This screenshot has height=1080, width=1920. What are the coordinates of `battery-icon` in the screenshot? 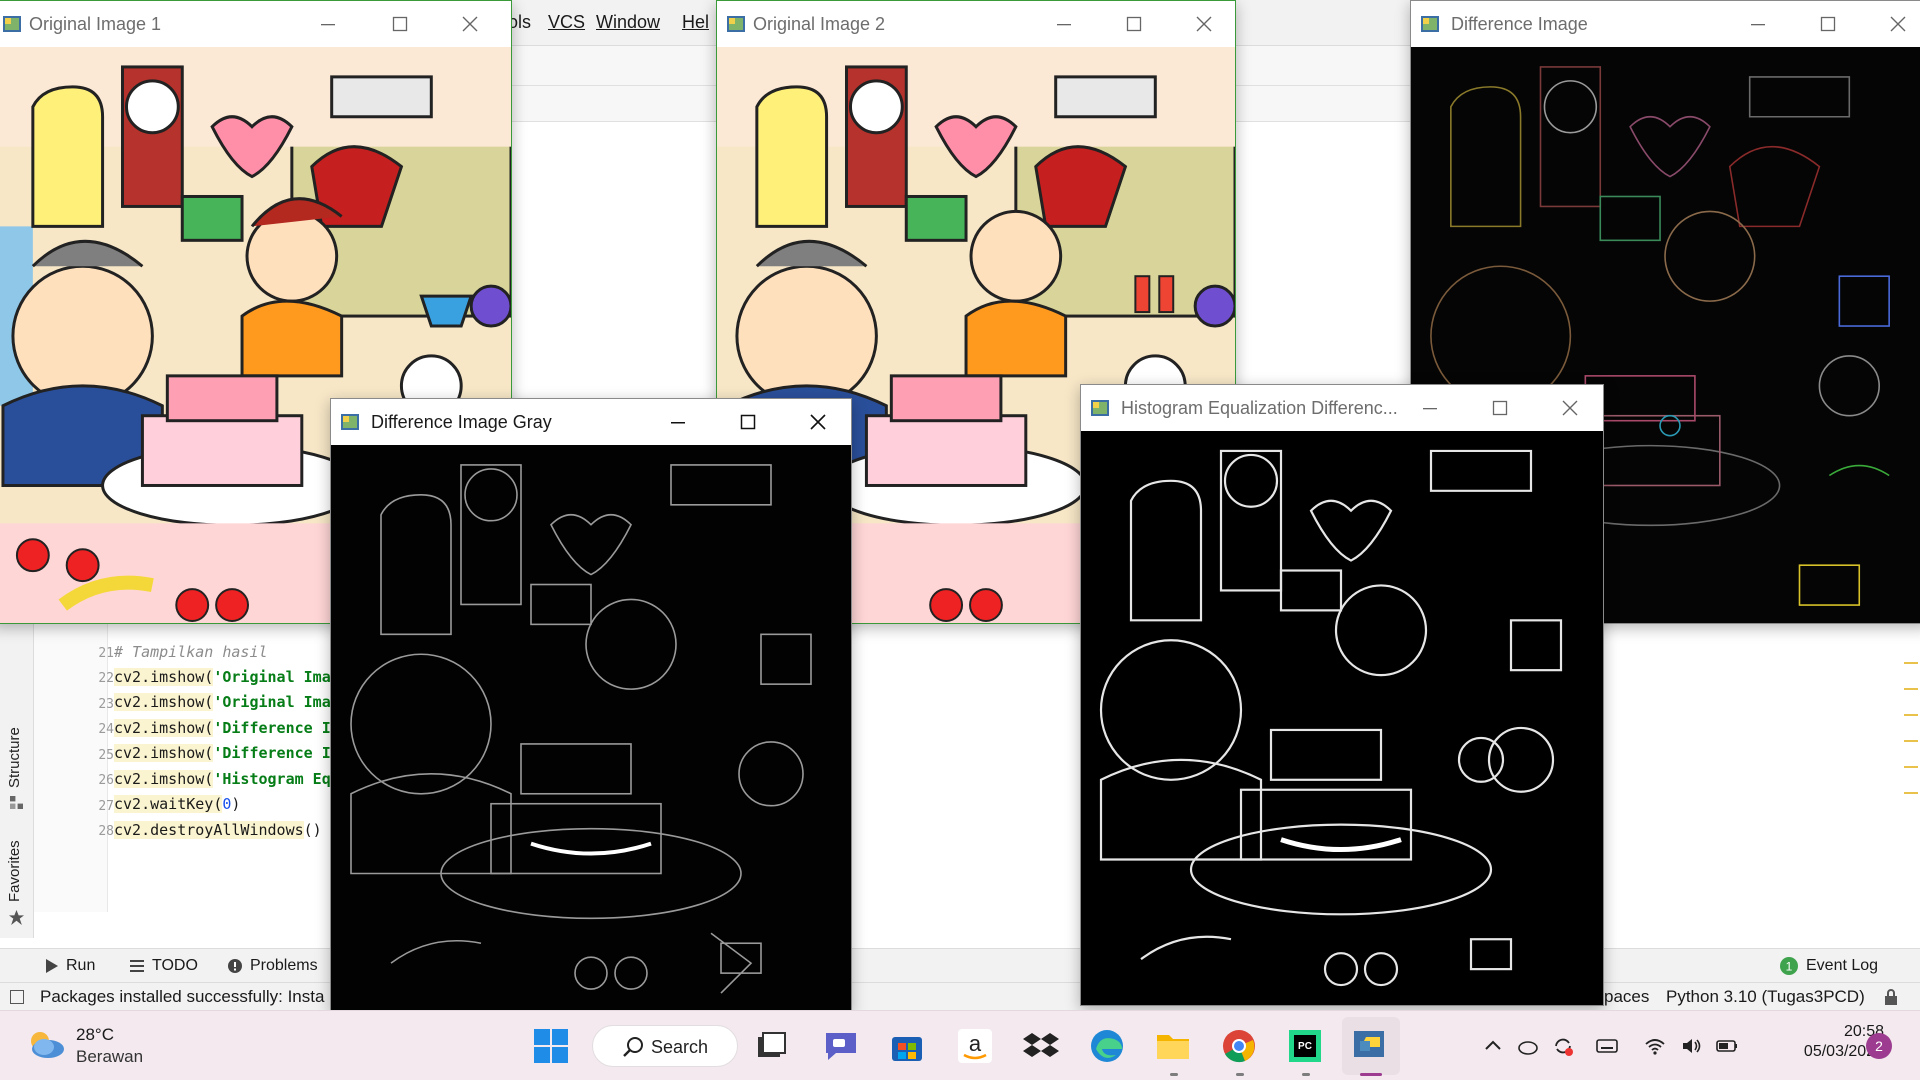 It's located at (1727, 1046).